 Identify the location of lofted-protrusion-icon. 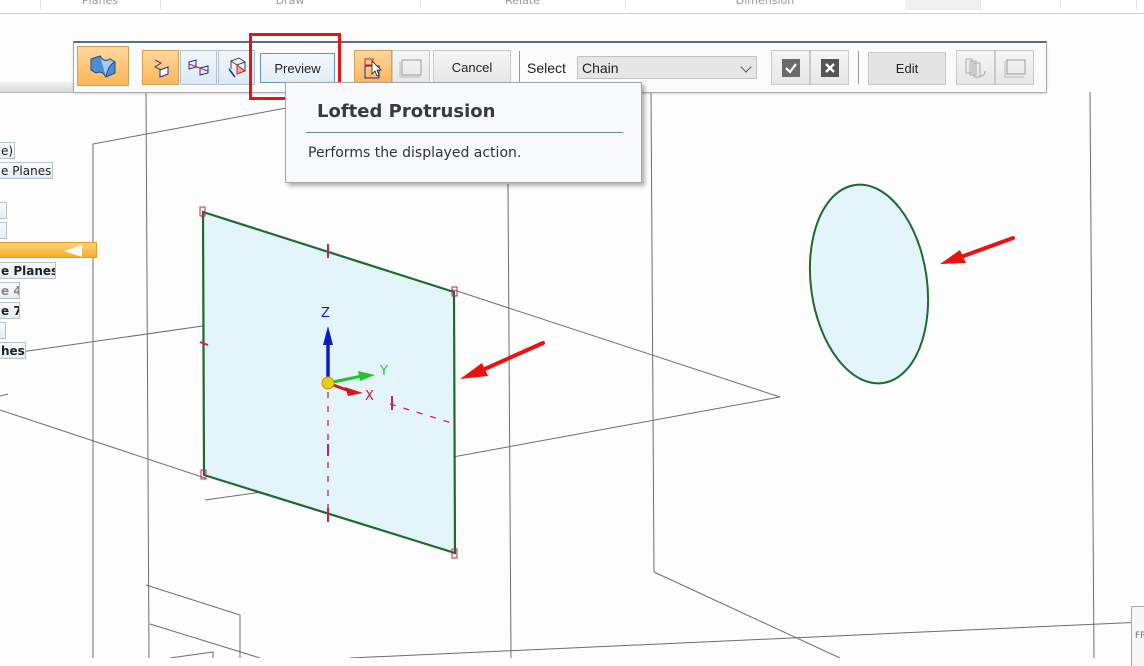
(103, 66).